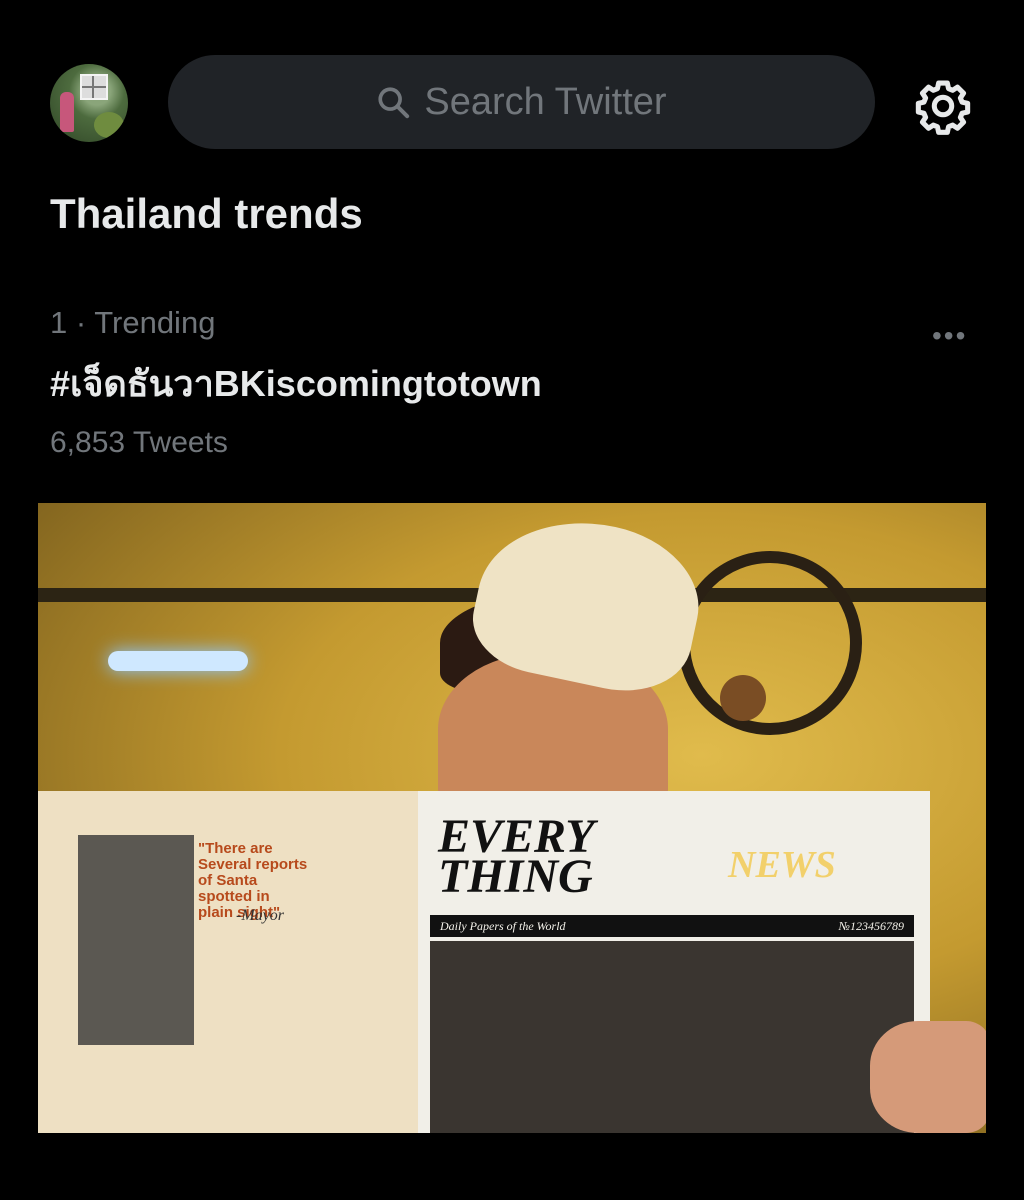 The width and height of the screenshot is (1024, 1200). I want to click on media-hand, so click(928, 1077).